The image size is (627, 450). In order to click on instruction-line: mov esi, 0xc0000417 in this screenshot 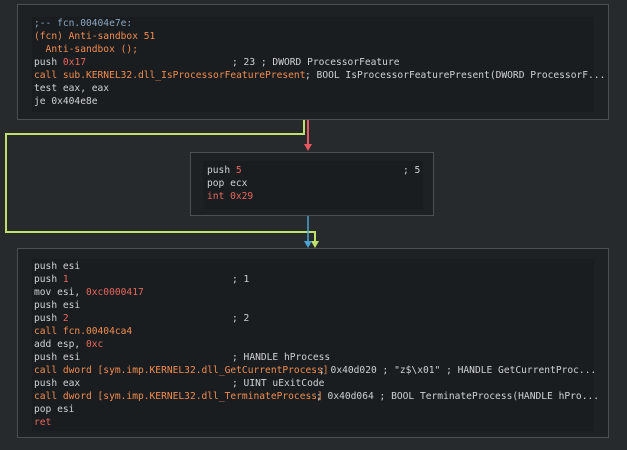, I will do `click(89, 293)`.